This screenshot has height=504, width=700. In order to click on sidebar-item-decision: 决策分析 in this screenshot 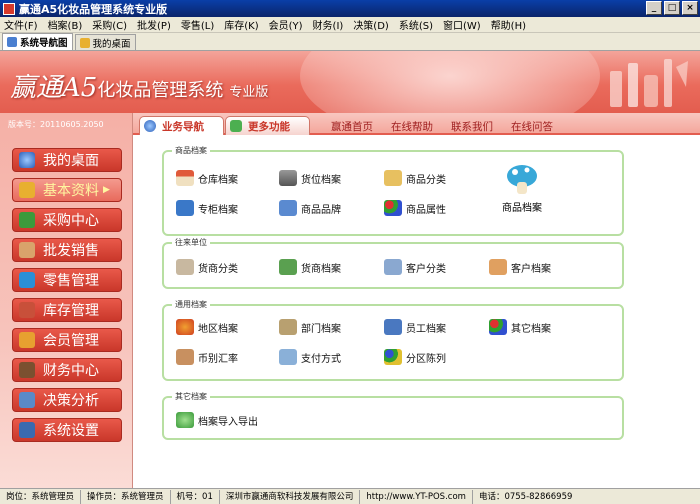, I will do `click(67, 400)`.